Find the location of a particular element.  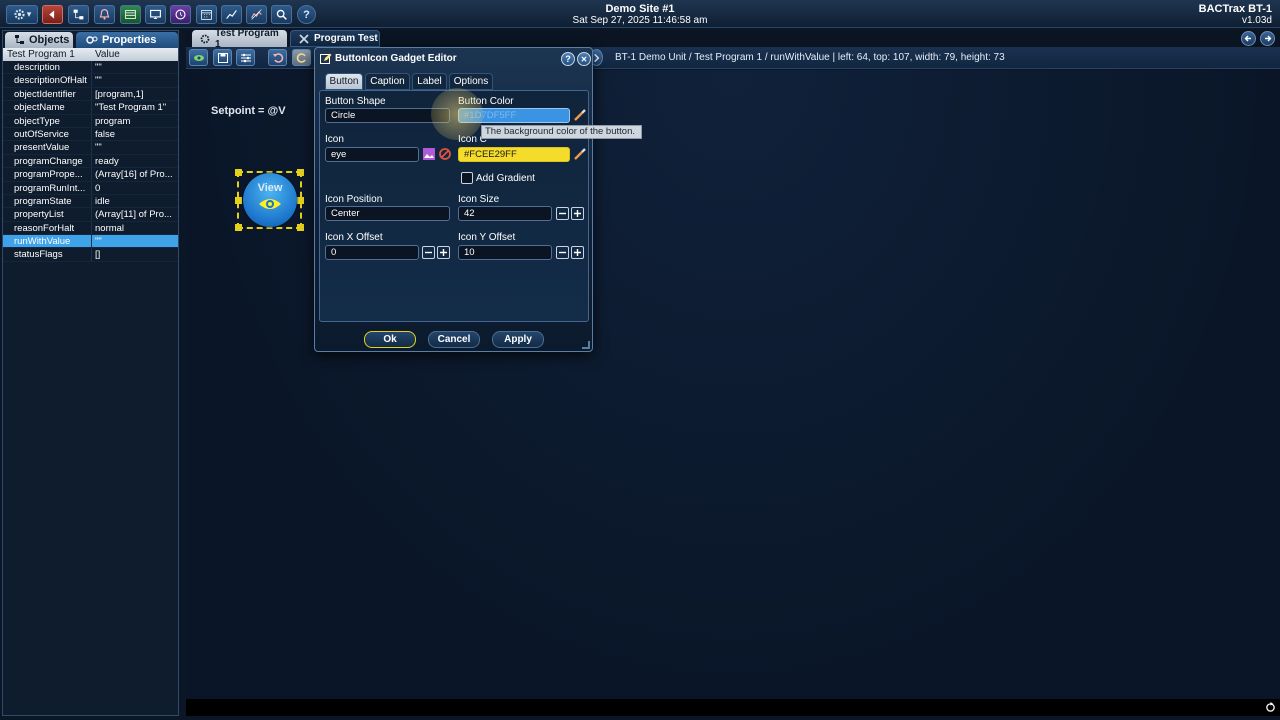

resize-handle-br is located at coordinates (300, 227).